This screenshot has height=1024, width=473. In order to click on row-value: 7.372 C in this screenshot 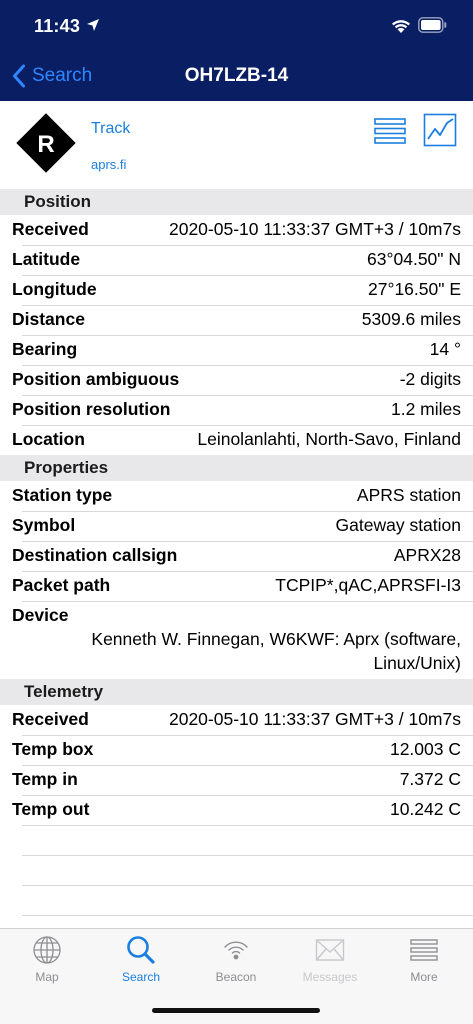, I will do `click(430, 779)`.